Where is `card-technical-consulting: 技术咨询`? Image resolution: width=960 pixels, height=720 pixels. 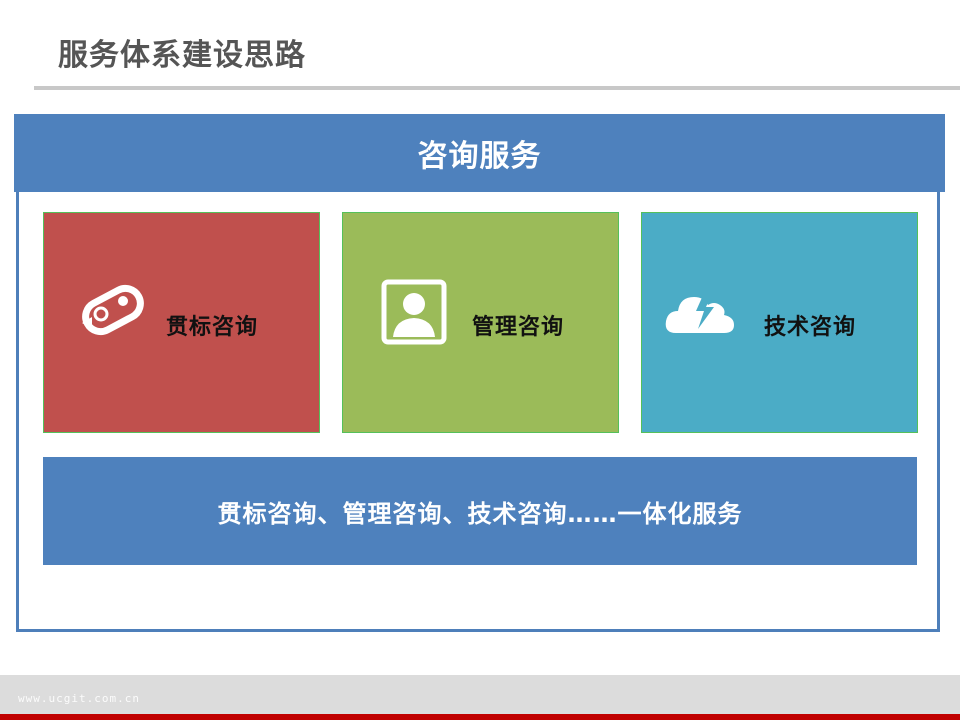 card-technical-consulting: 技术咨询 is located at coordinates (779, 322).